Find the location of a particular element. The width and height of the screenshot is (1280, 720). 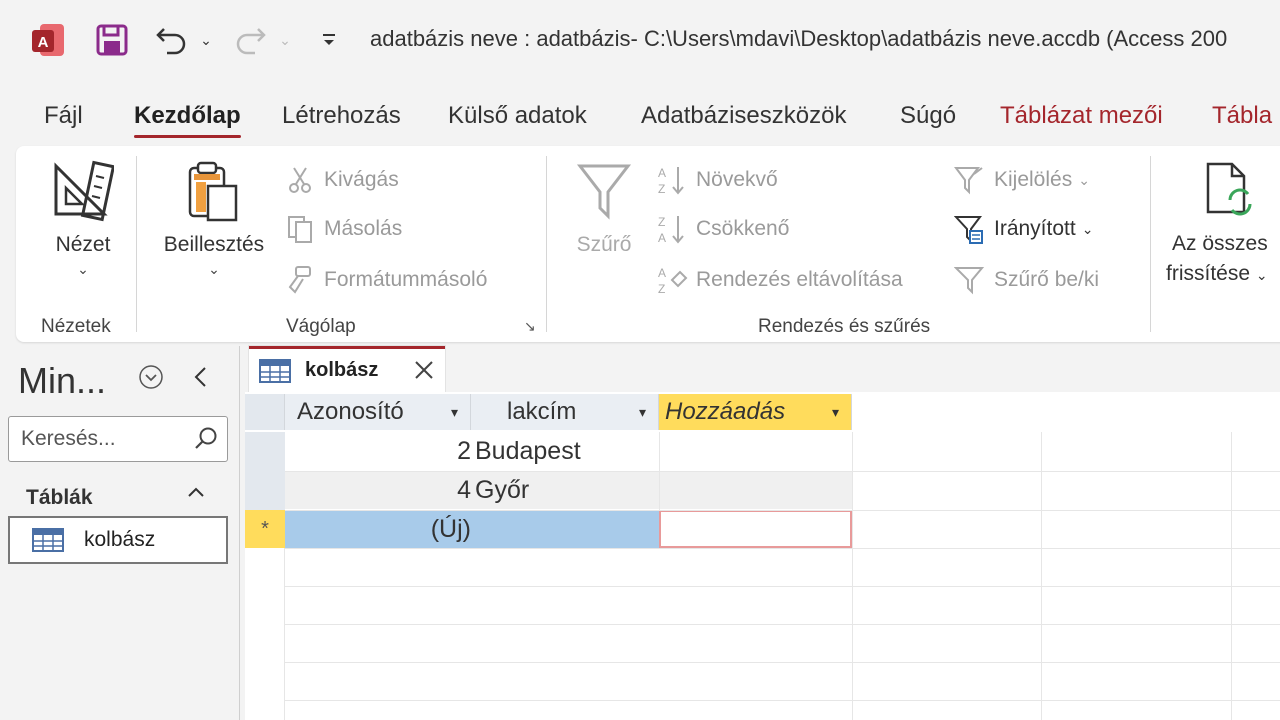

column-header-add-field: Hozzáadás ▾ is located at coordinates (755, 412).